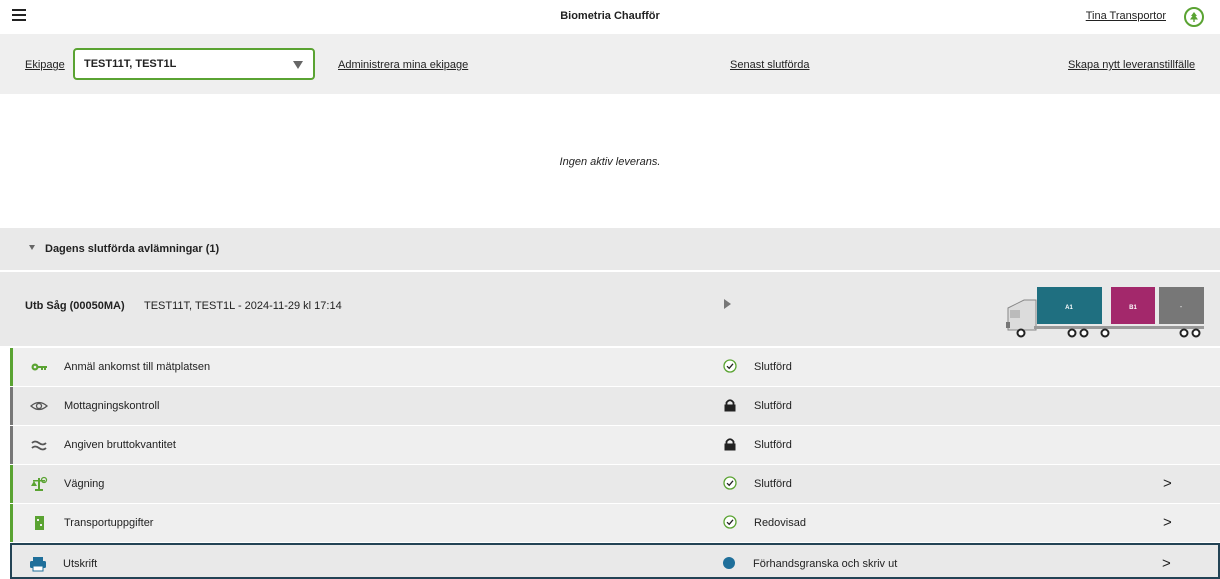 This screenshot has width=1220, height=579. I want to click on compartment-a1-label: A1, so click(1069, 308).